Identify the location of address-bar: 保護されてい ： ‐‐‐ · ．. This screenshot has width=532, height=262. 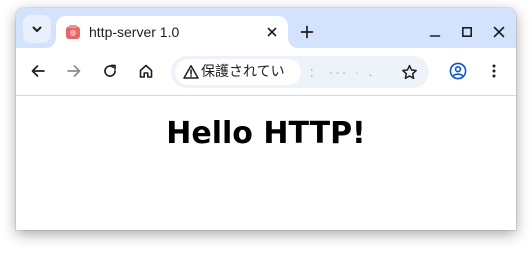
(300, 72).